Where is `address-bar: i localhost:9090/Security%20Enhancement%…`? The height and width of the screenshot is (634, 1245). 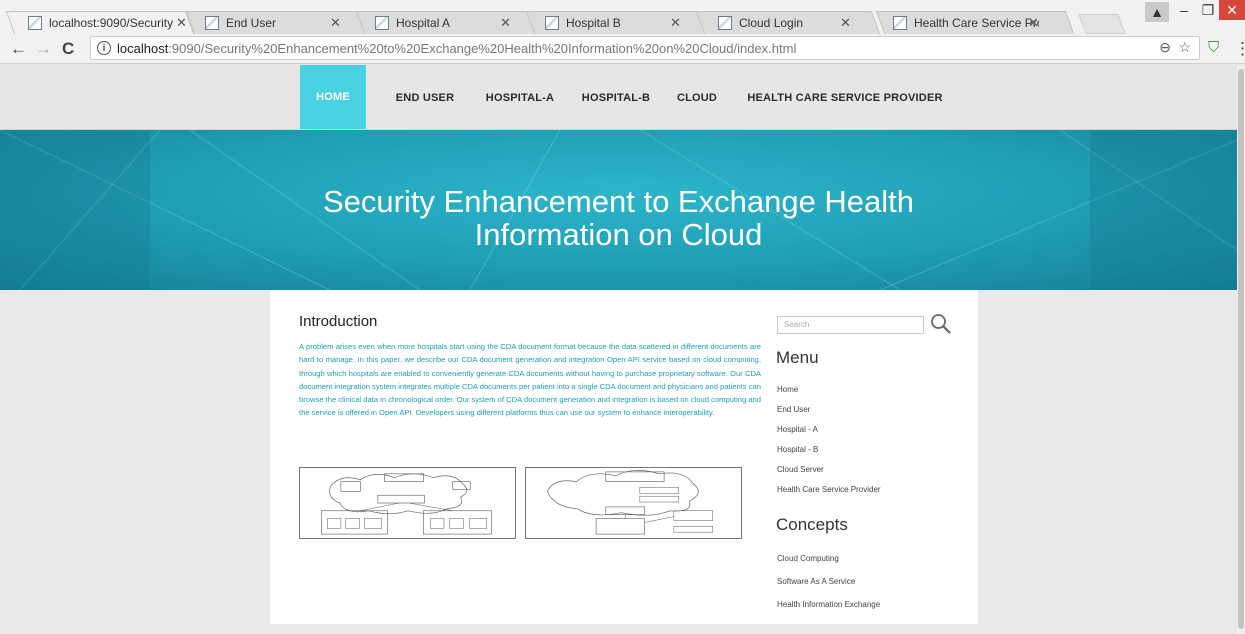
address-bar: i localhost:9090/Security%20Enhancement%… is located at coordinates (645, 48).